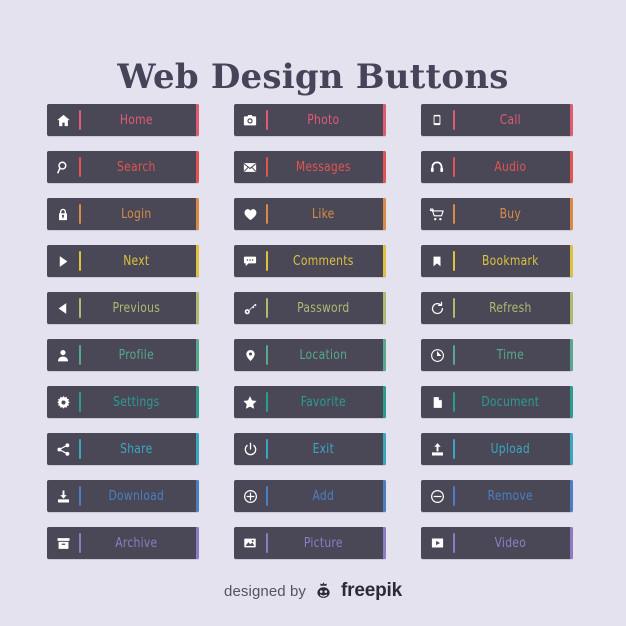 The width and height of the screenshot is (626, 626). I want to click on button-label: Refresh, so click(510, 308).